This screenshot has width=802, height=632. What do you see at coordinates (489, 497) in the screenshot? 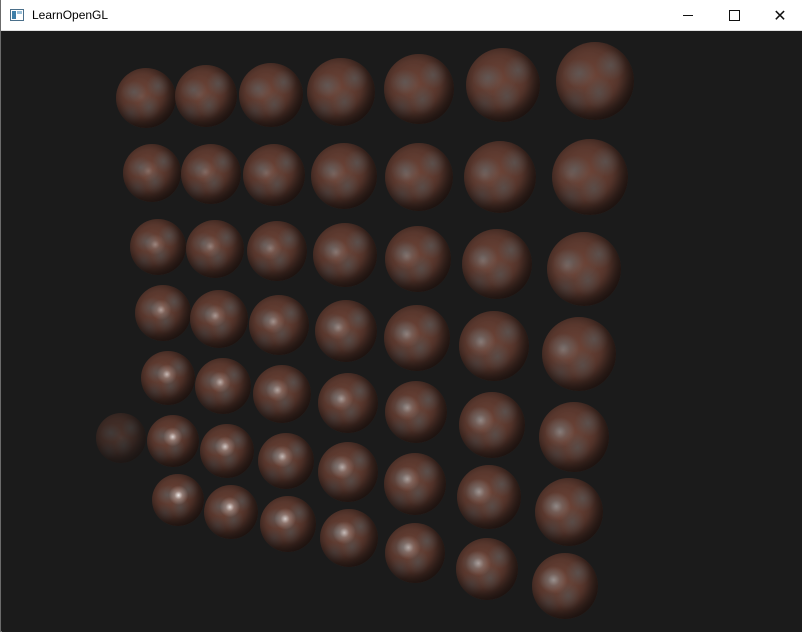
I see `sphere-r6-c6` at bounding box center [489, 497].